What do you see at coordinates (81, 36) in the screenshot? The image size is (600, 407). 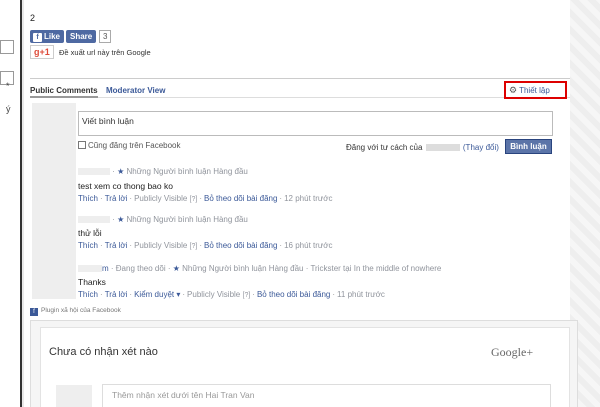 I see `facebook-share-button: Share` at bounding box center [81, 36].